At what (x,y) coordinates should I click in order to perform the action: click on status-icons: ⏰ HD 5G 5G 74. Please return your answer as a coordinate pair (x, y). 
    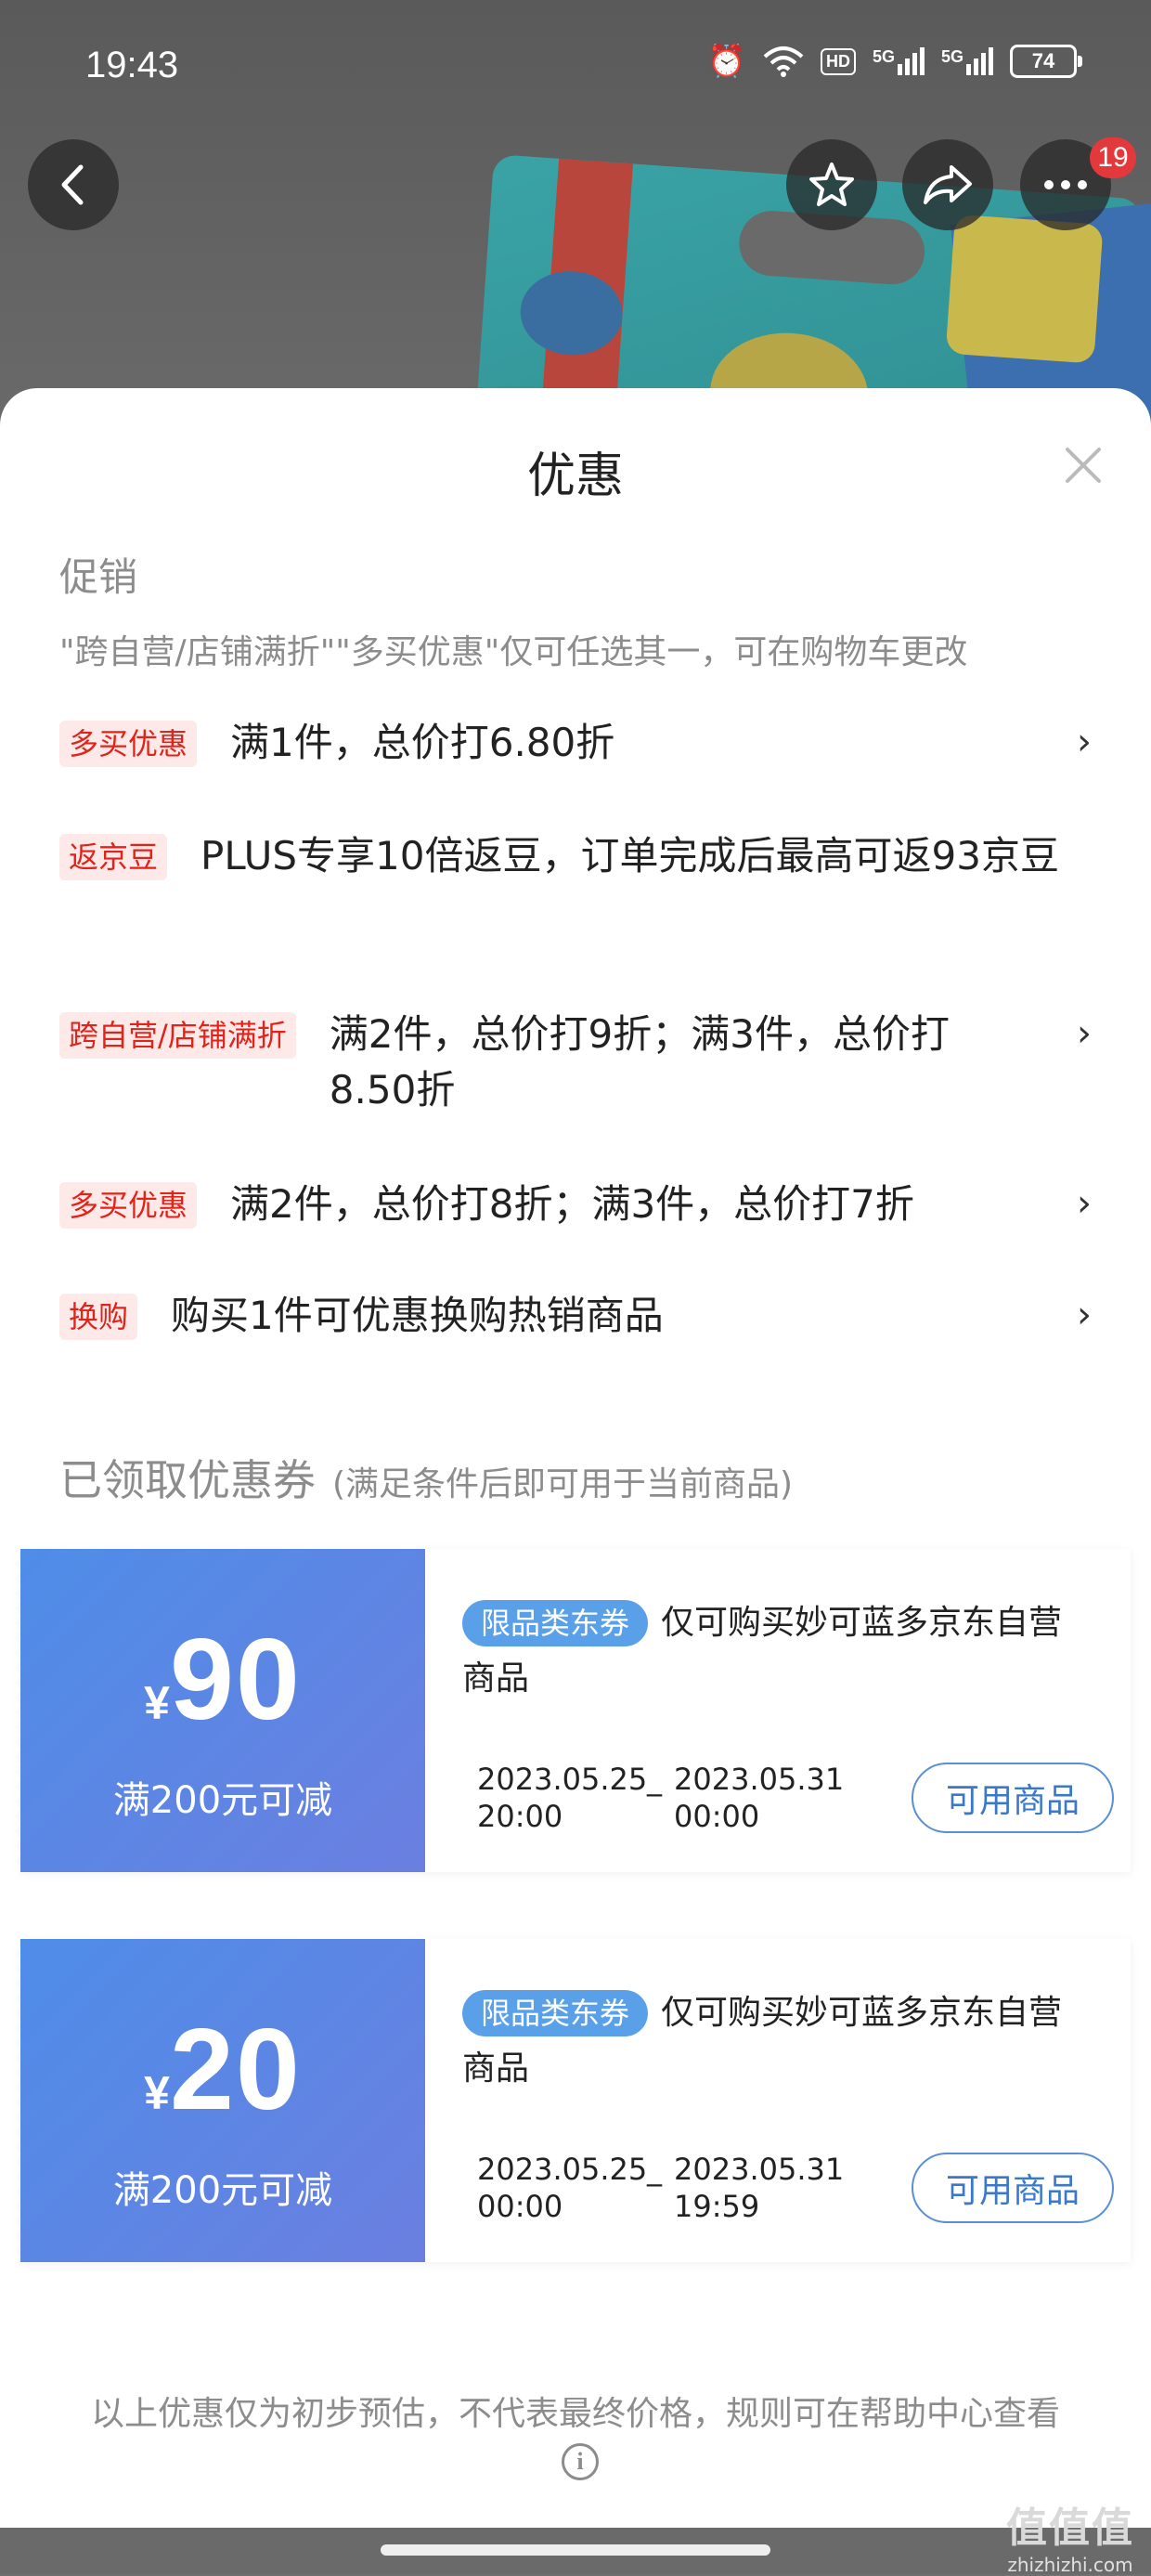
    Looking at the image, I should click on (894, 62).